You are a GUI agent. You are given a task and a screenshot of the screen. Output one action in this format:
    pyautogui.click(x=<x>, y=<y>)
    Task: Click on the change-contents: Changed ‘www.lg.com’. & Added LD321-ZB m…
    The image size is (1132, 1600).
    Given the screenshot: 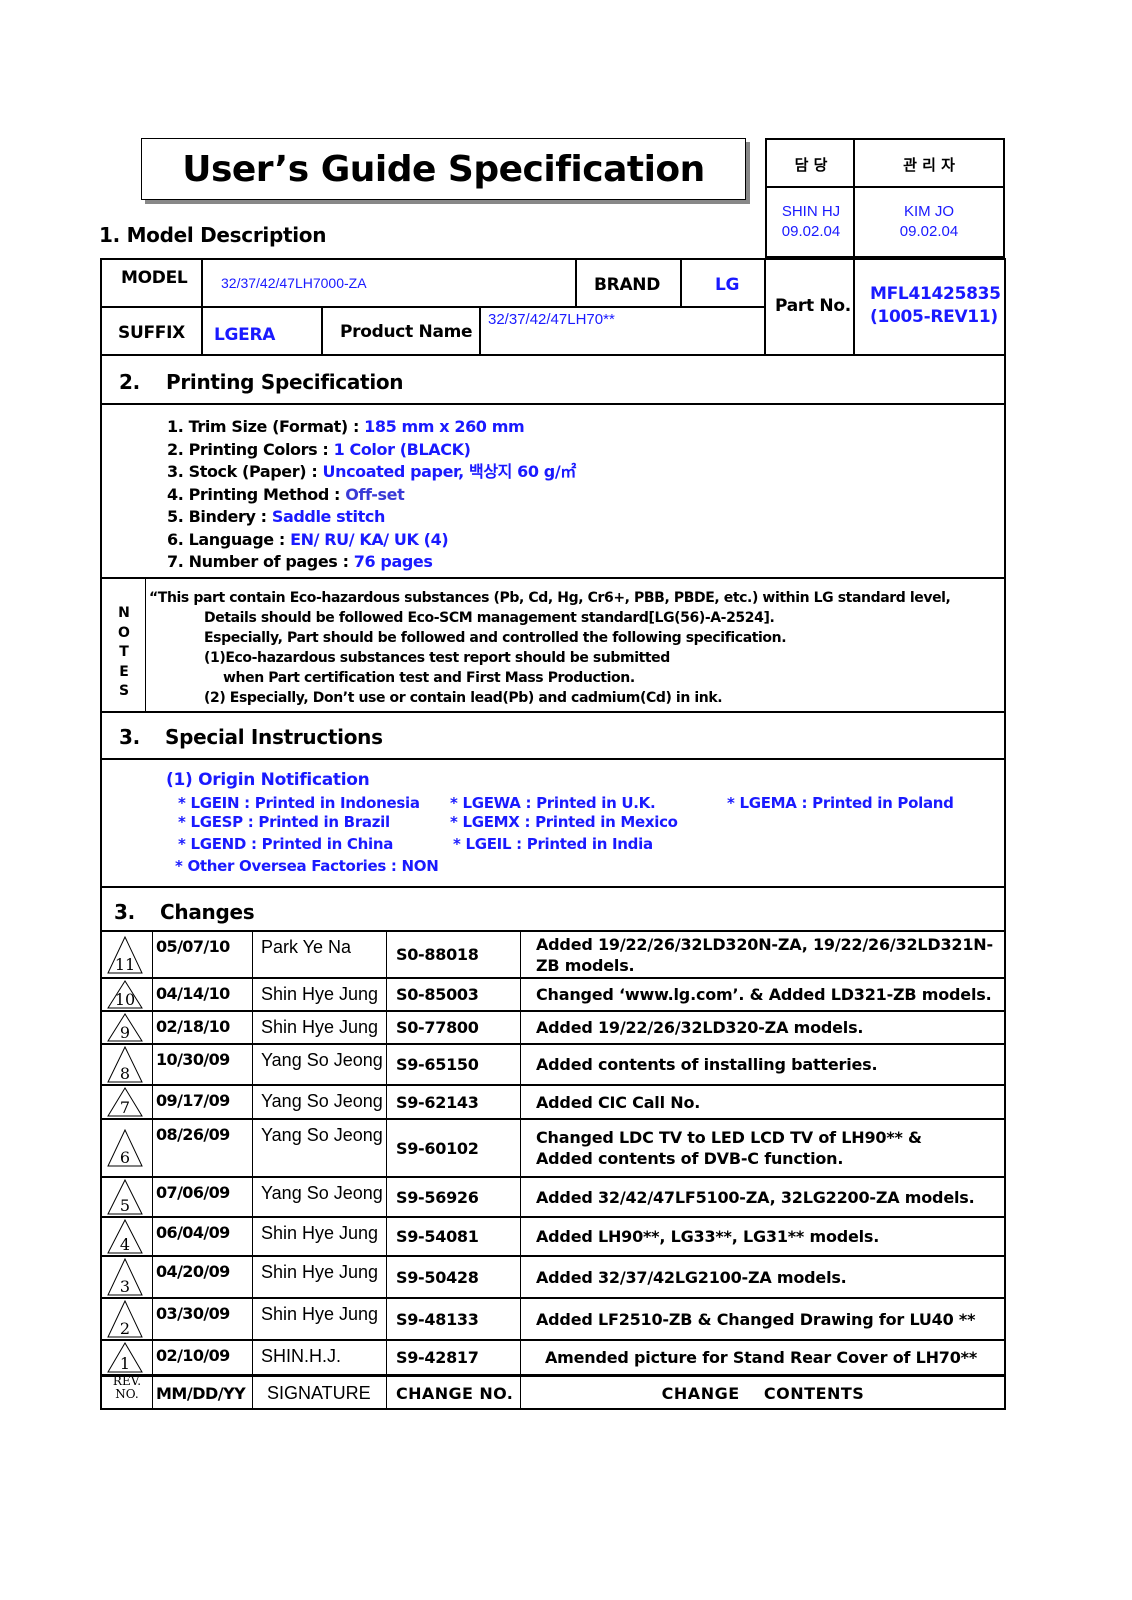 What is the action you would take?
    pyautogui.click(x=764, y=994)
    